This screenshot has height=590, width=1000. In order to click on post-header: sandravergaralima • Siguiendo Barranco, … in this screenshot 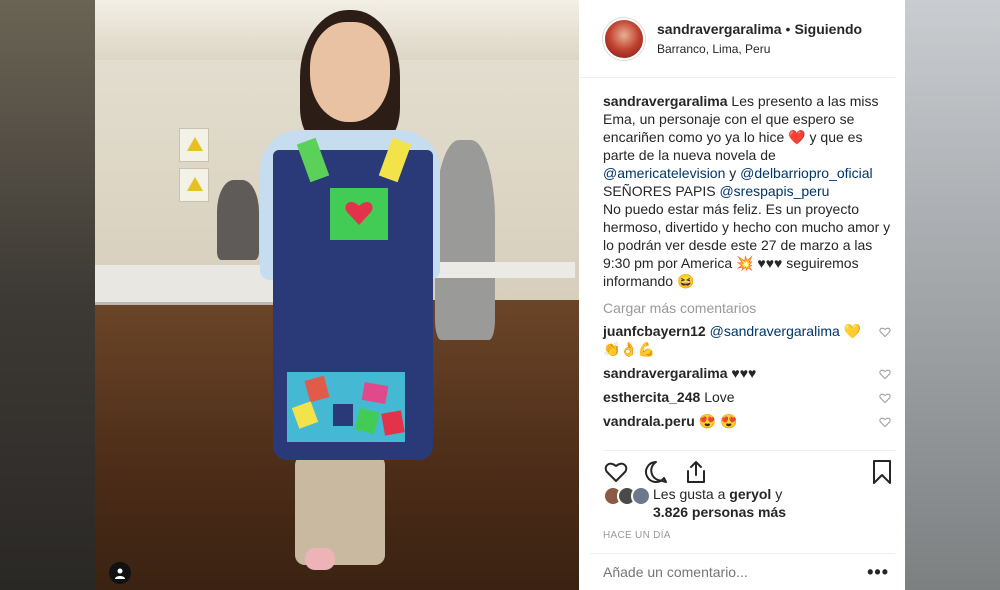, I will do `click(737, 39)`.